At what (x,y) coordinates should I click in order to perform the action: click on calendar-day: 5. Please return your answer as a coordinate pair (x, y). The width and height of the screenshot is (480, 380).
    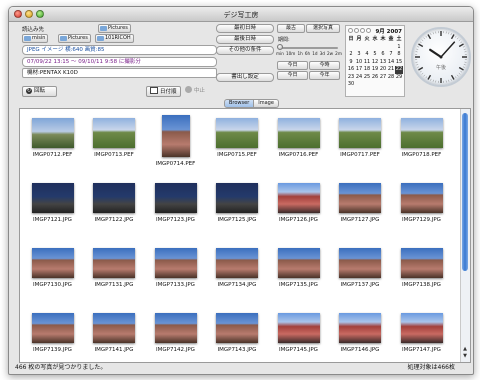
    Looking at the image, I should click on (375, 55).